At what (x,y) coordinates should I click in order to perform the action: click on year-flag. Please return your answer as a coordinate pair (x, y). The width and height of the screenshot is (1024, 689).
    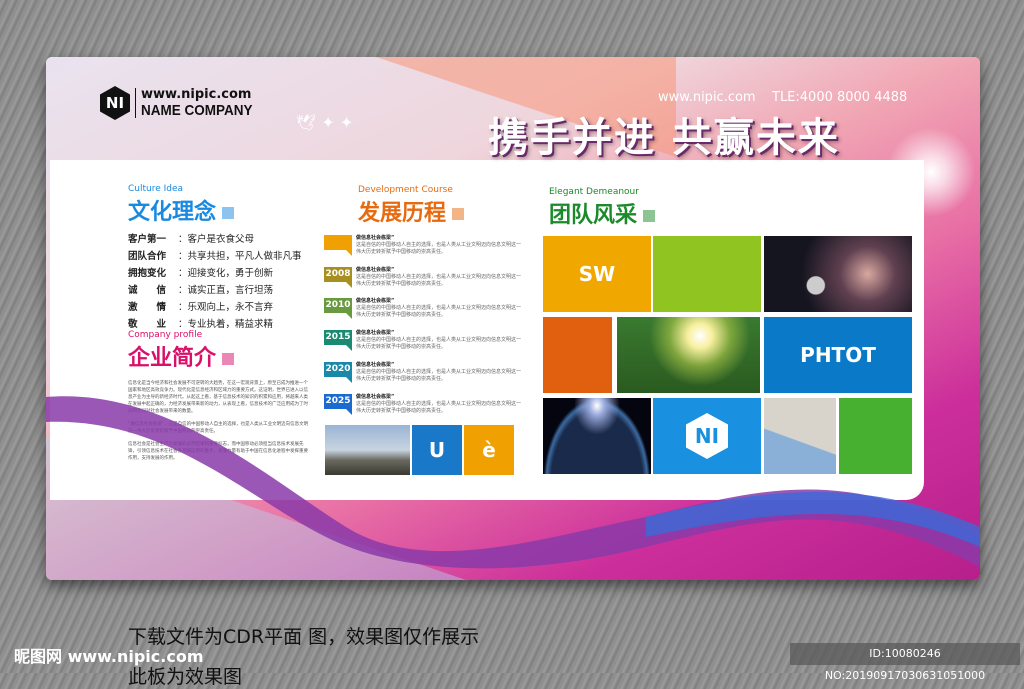
    Looking at the image, I should click on (338, 245).